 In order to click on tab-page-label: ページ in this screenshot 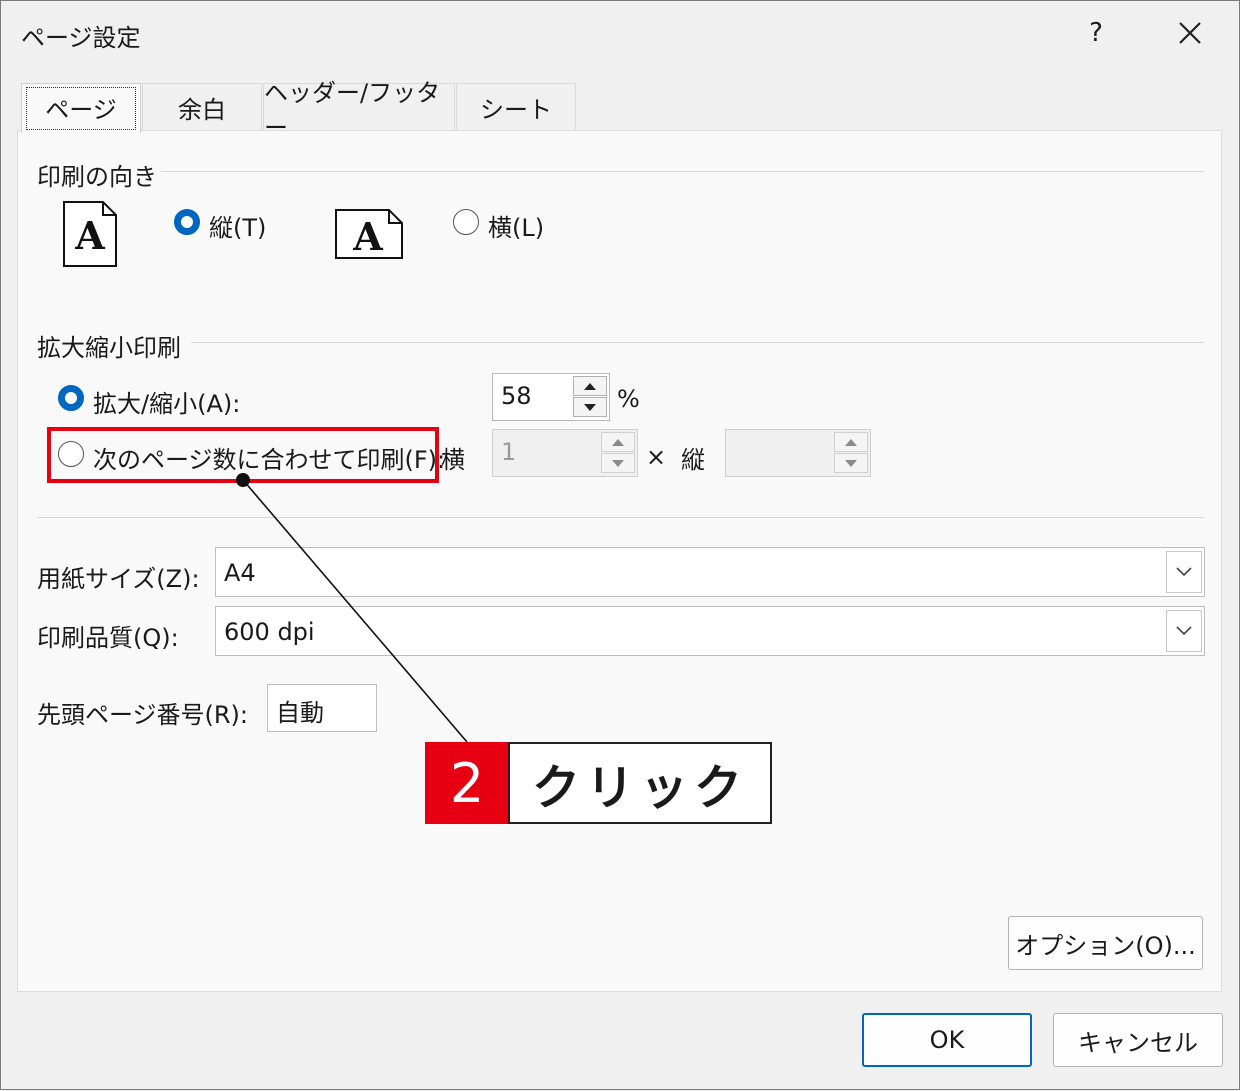, I will do `click(81, 108)`.